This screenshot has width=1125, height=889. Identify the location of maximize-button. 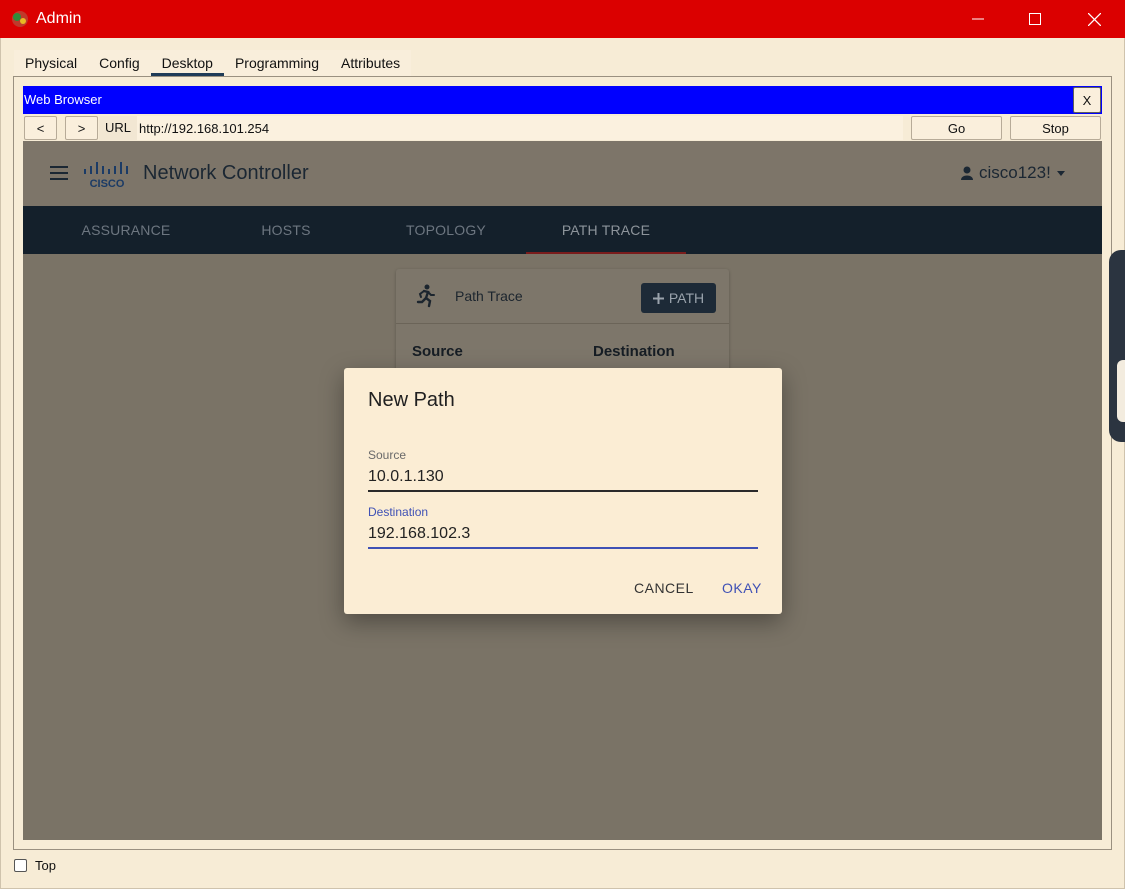
(1035, 19).